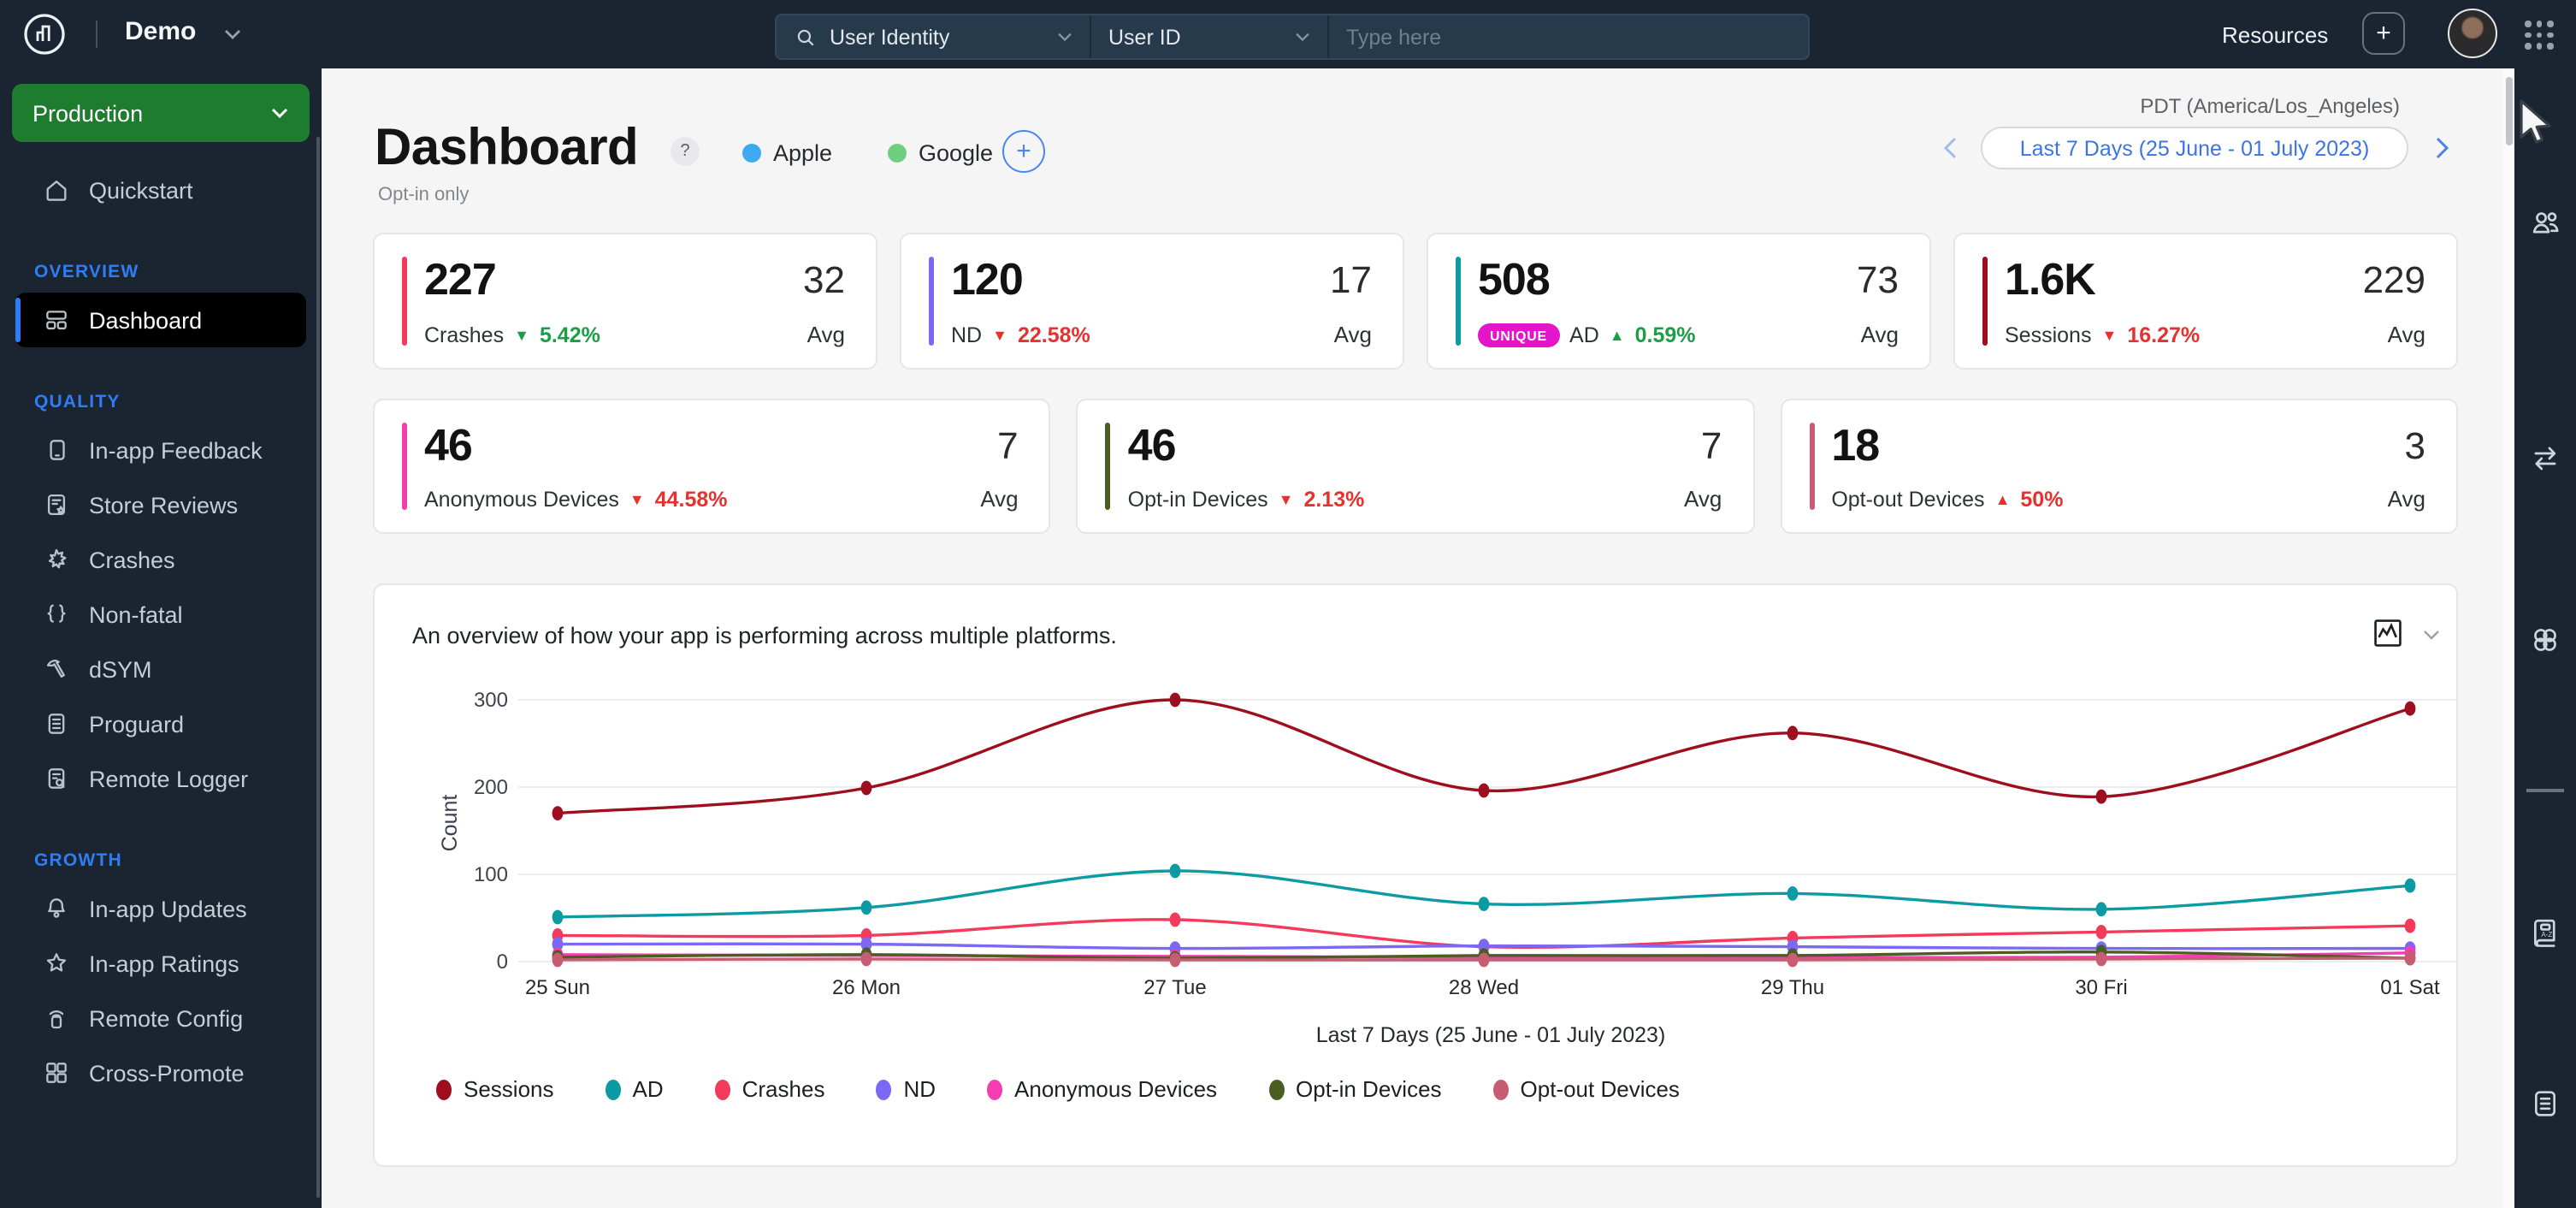 The width and height of the screenshot is (2576, 1208). Describe the element at coordinates (806, 37) in the screenshot. I see `search-icon` at that location.